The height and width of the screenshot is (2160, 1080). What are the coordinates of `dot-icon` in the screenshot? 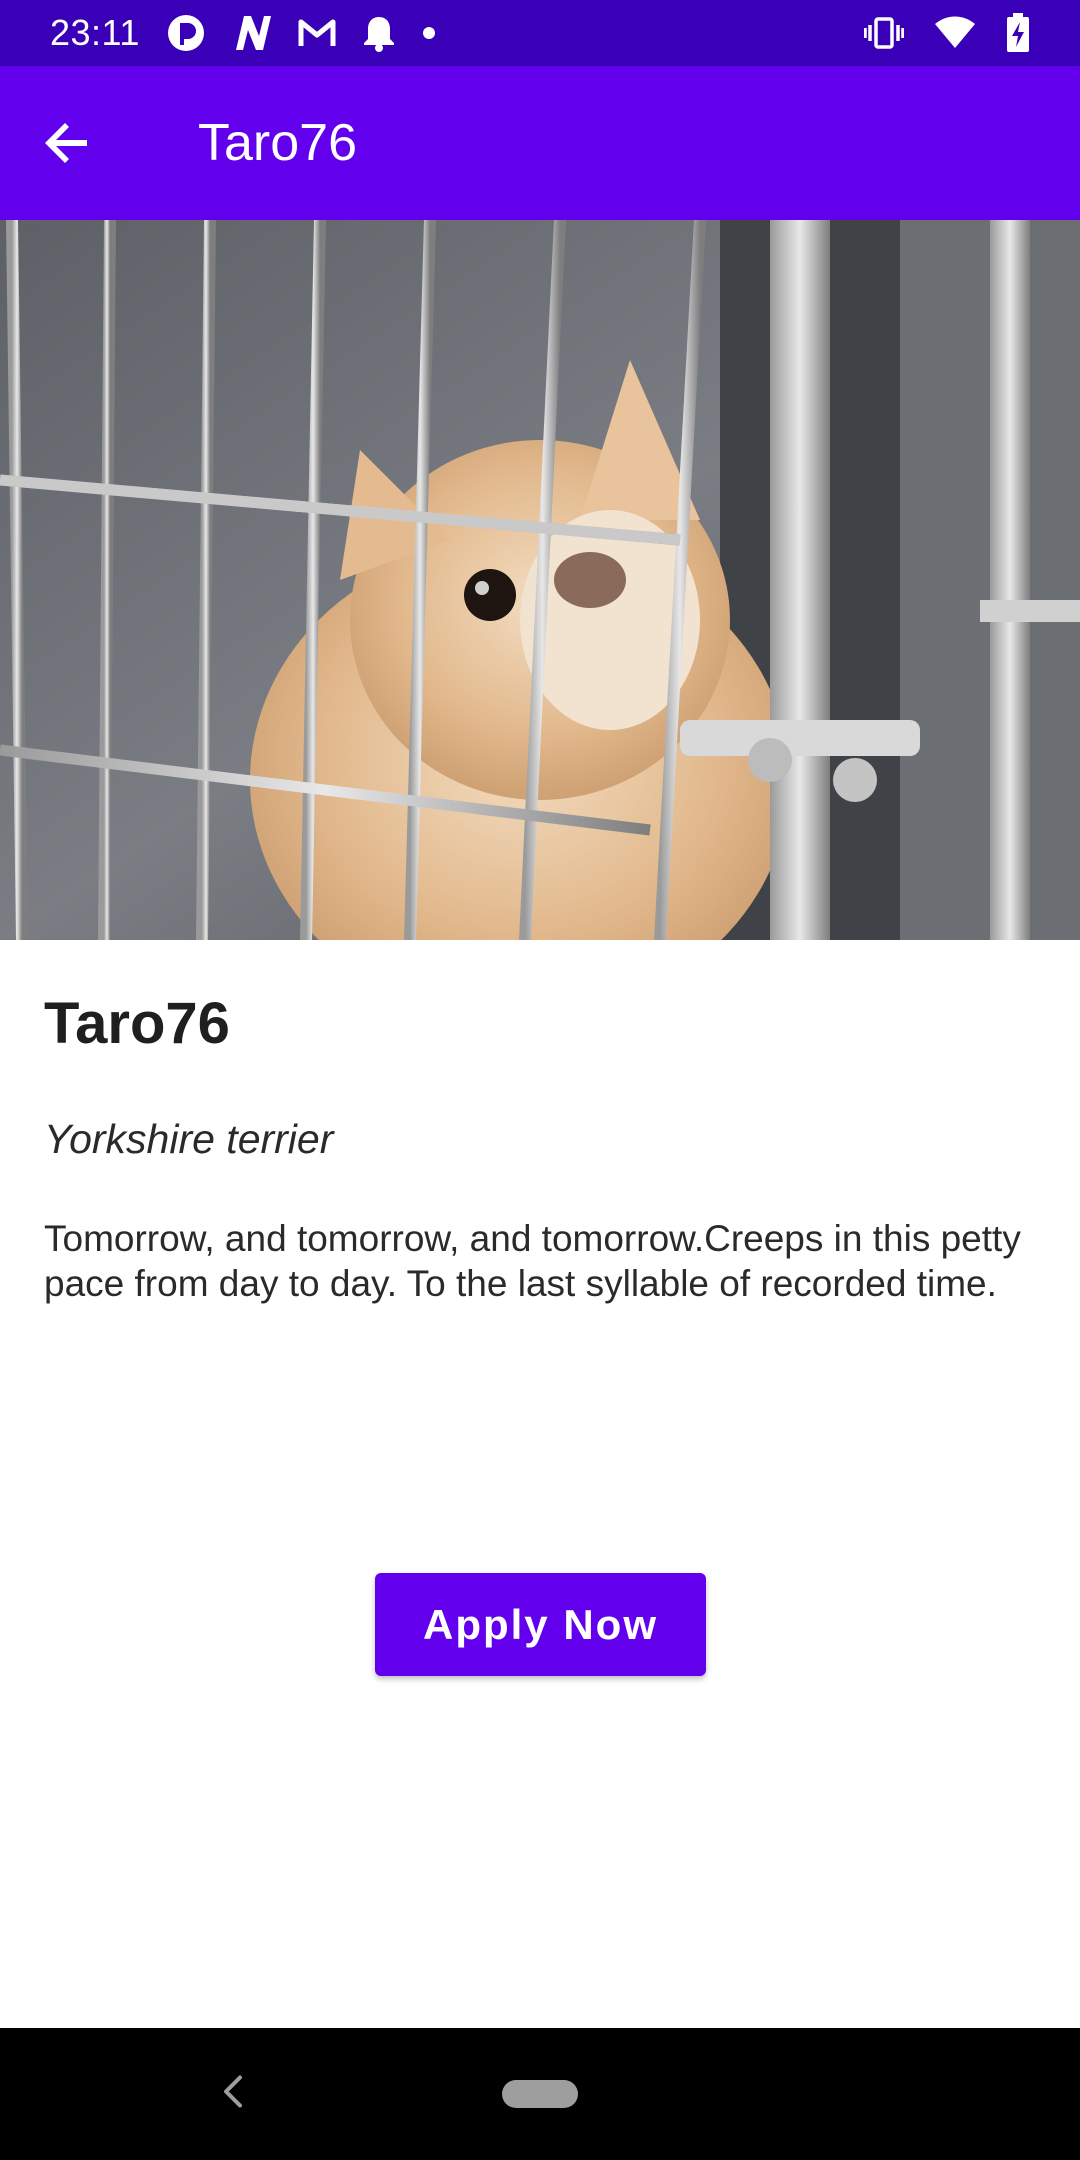 It's located at (429, 33).